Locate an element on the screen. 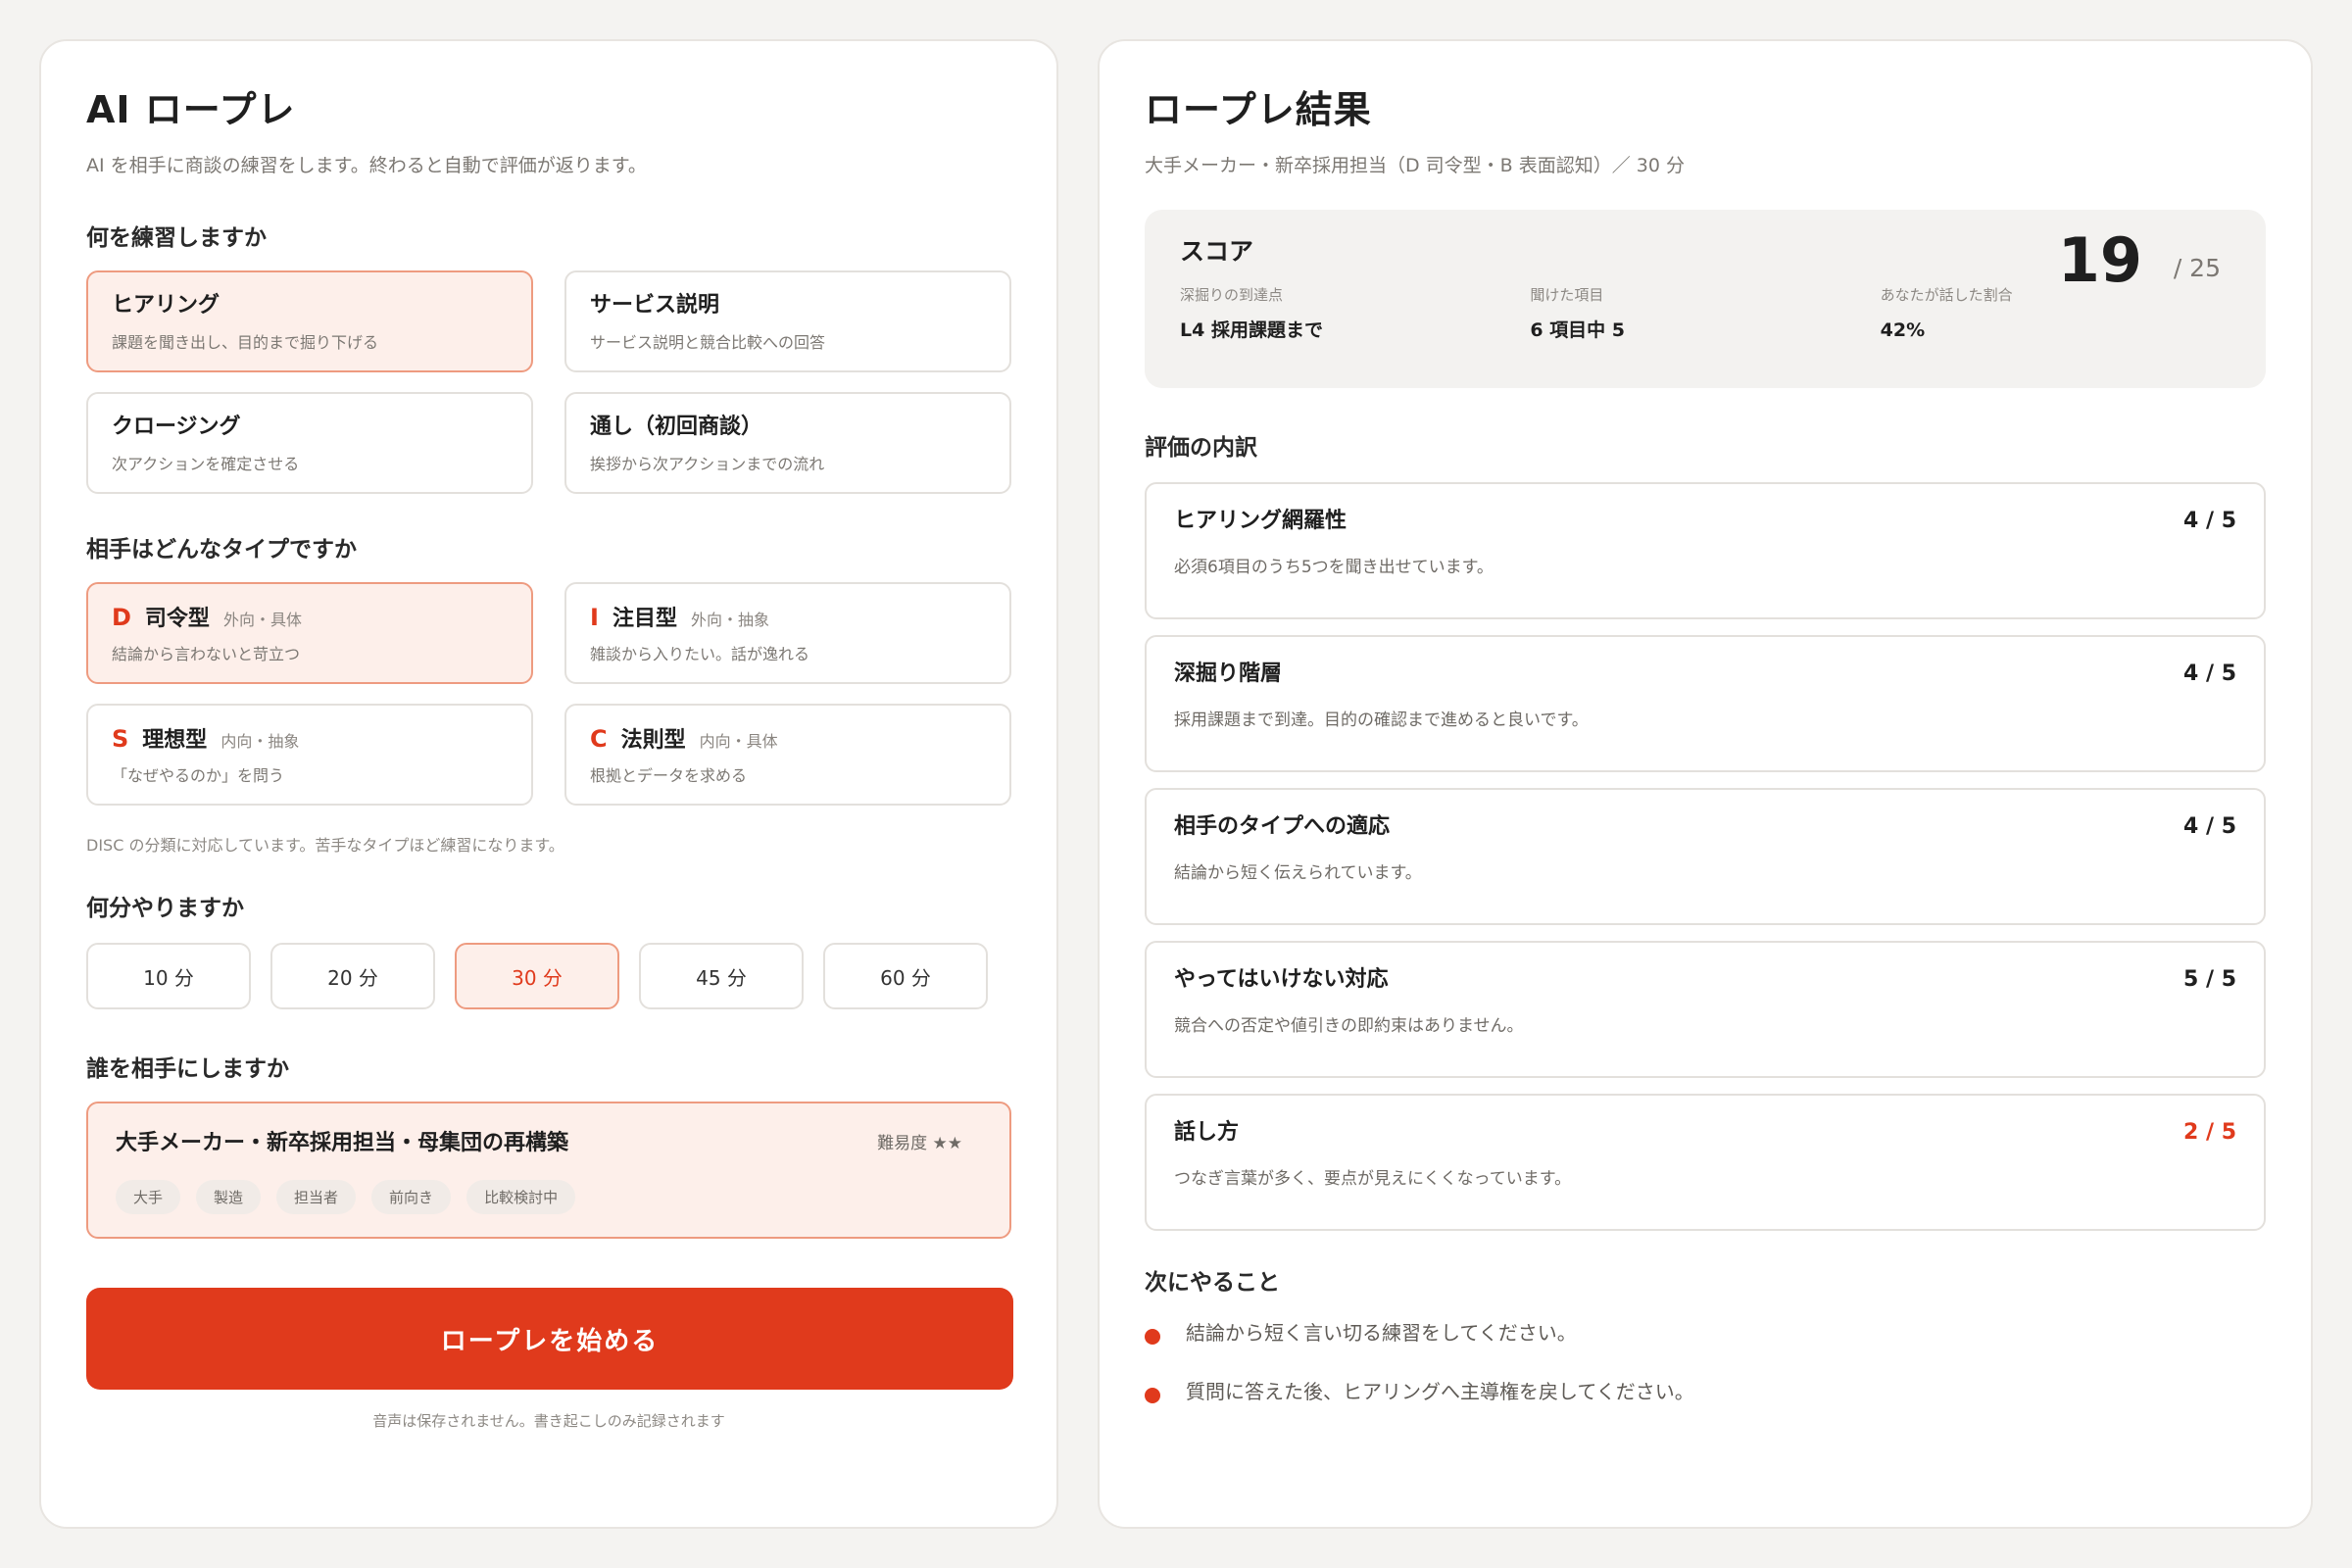  eval-card: ヒアリング網羅性 4 / 5 必須6項目のうち5つを聞き出せています。 is located at coordinates (1705, 550).